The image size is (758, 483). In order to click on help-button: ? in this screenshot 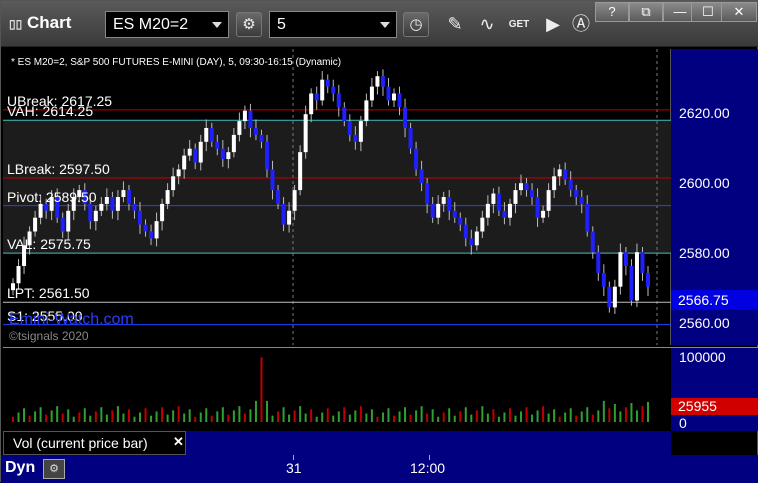, I will do `click(612, 12)`.